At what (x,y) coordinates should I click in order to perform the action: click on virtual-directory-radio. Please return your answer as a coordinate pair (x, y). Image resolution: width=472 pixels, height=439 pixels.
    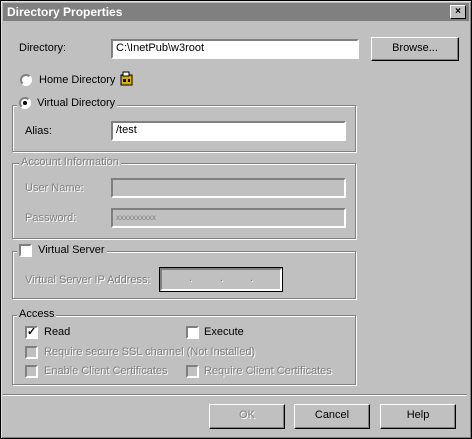
    Looking at the image, I should click on (25, 103).